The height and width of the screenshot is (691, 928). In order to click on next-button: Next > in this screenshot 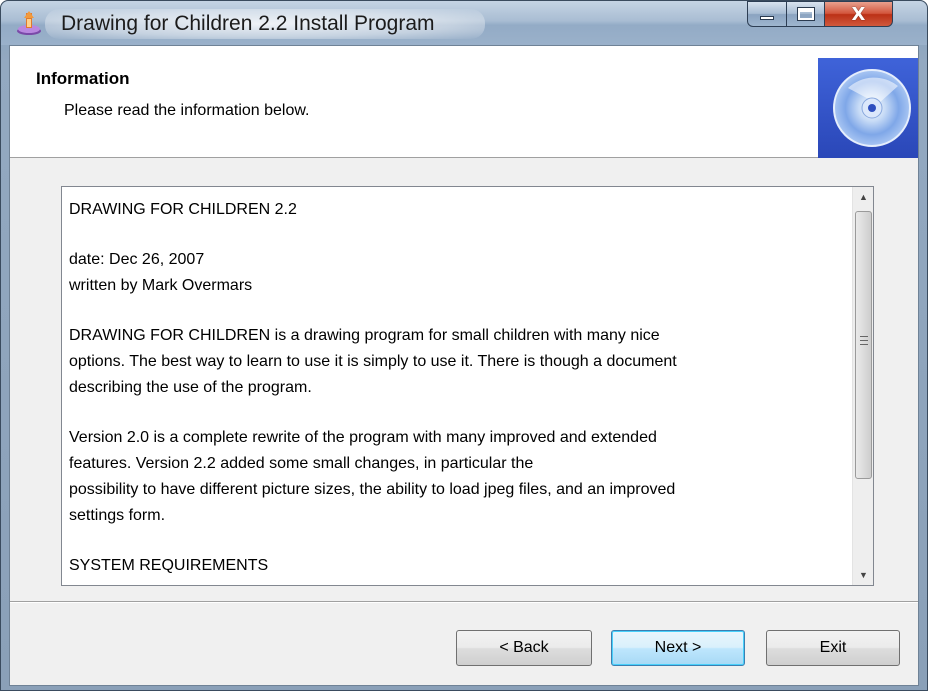, I will do `click(678, 648)`.